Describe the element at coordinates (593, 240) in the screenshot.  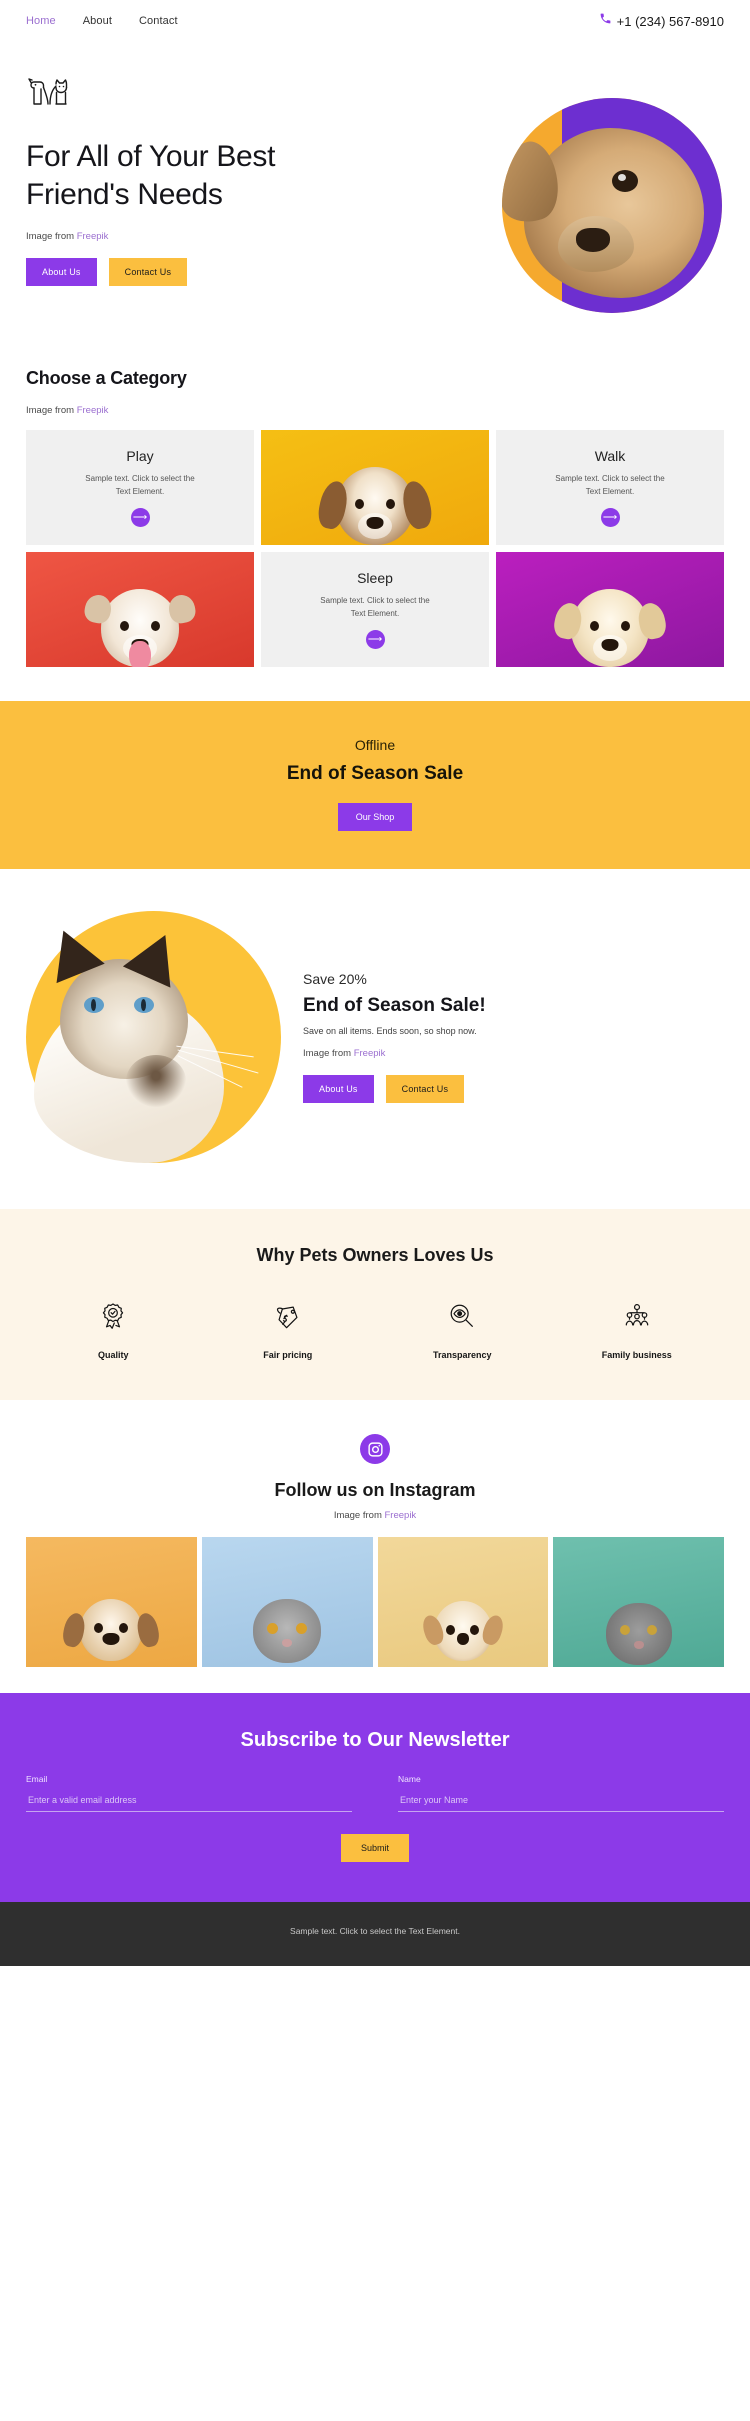
I see `hero-dog-nose` at that location.